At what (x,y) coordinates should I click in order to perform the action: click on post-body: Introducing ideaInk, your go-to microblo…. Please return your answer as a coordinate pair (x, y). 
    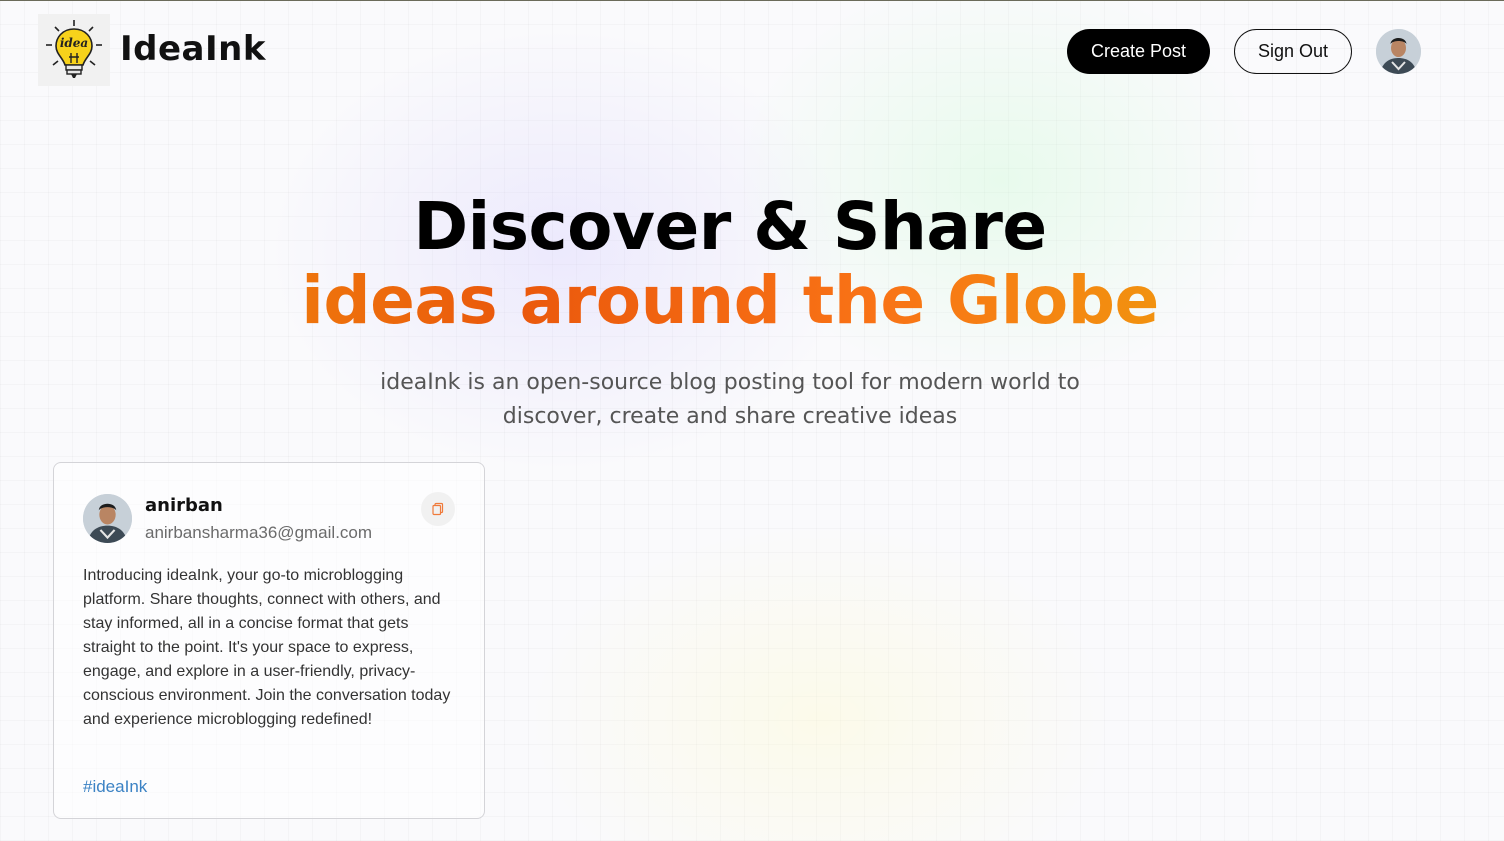
    Looking at the image, I should click on (267, 647).